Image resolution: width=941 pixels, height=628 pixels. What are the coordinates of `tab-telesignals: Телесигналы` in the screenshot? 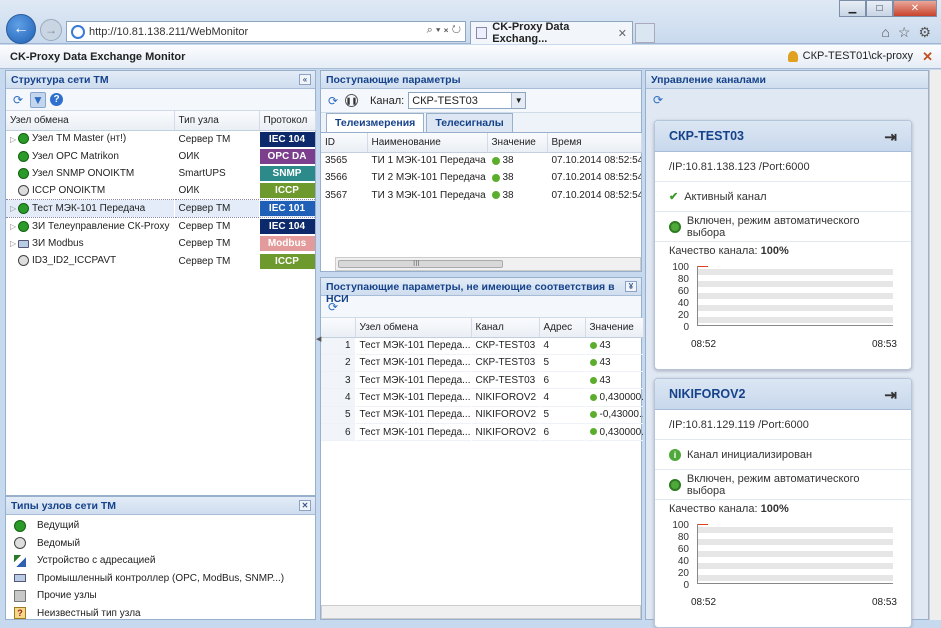 It's located at (469, 122).